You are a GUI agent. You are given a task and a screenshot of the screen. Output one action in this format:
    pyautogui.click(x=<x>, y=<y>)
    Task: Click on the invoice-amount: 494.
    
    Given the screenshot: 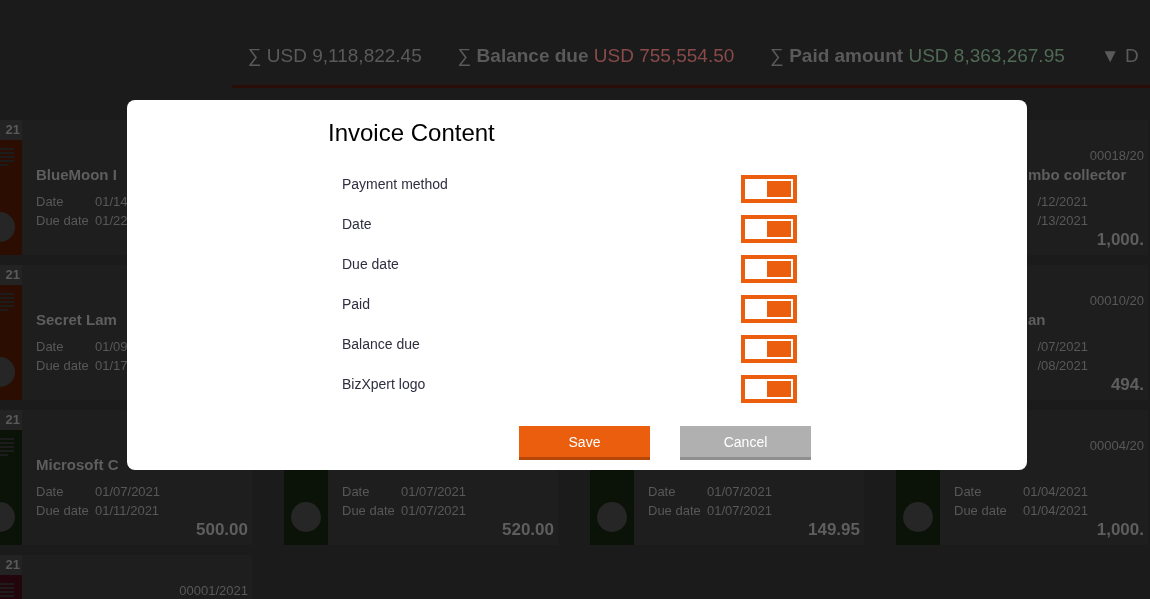 What is the action you would take?
    pyautogui.click(x=1127, y=384)
    